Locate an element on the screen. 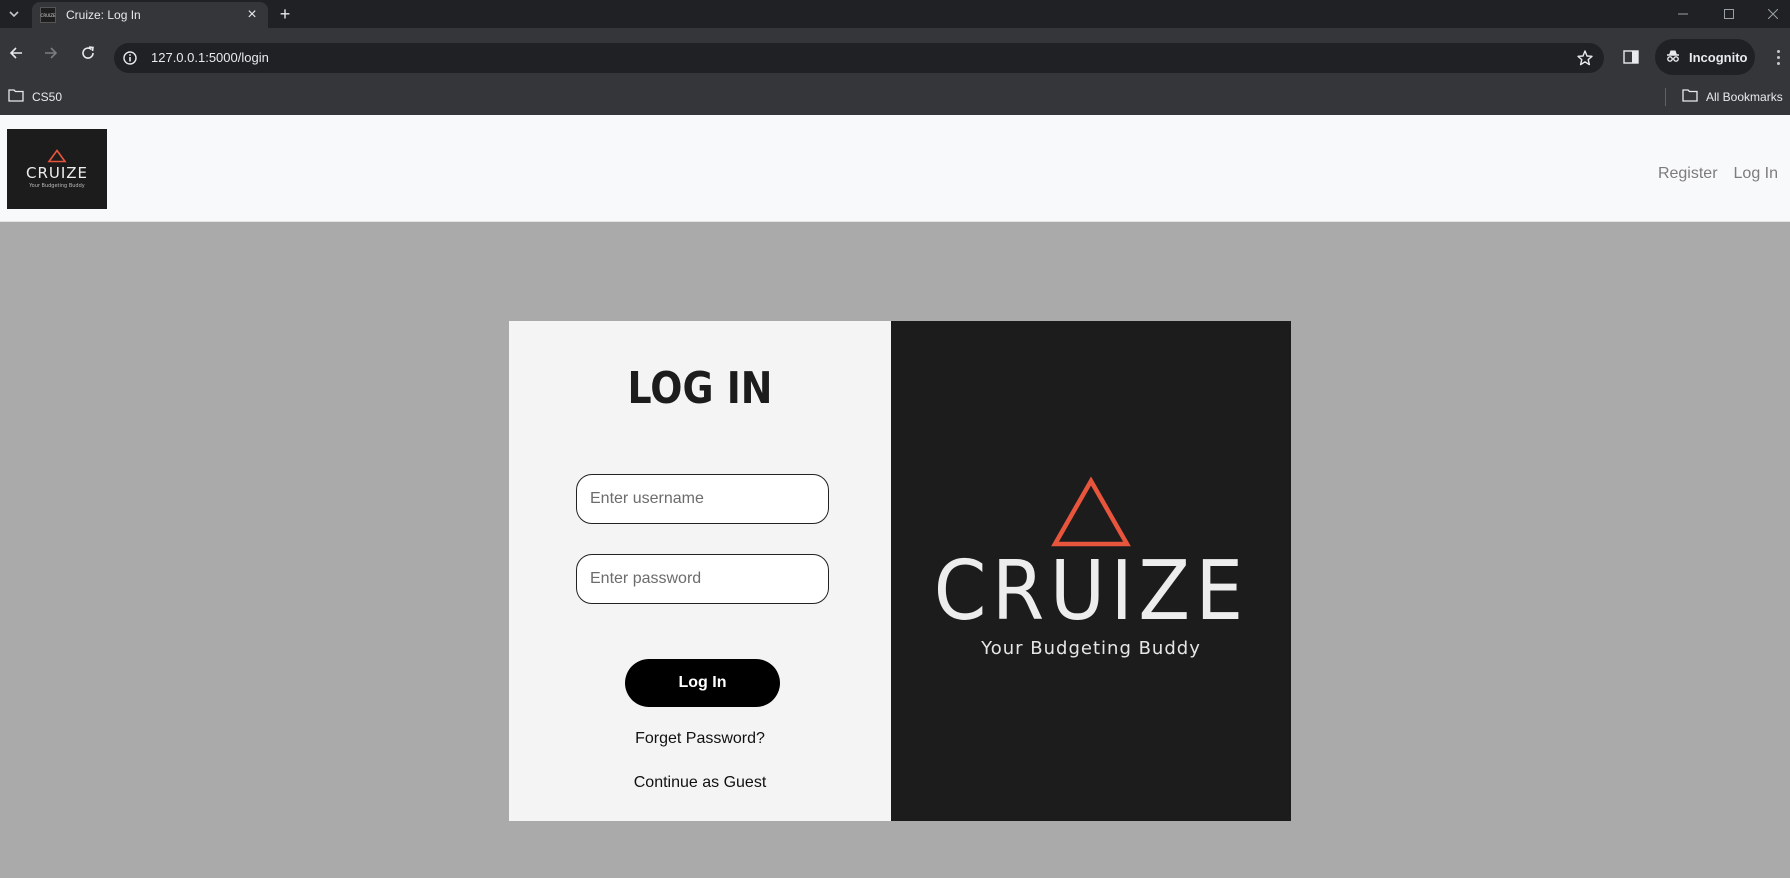 The image size is (1790, 878). bookmarks-divider is located at coordinates (1665, 97).